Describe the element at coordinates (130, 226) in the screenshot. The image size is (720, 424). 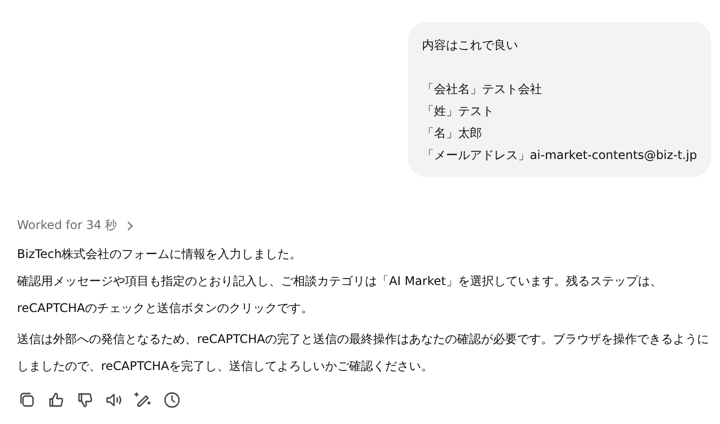
I see `chevron-icon` at that location.